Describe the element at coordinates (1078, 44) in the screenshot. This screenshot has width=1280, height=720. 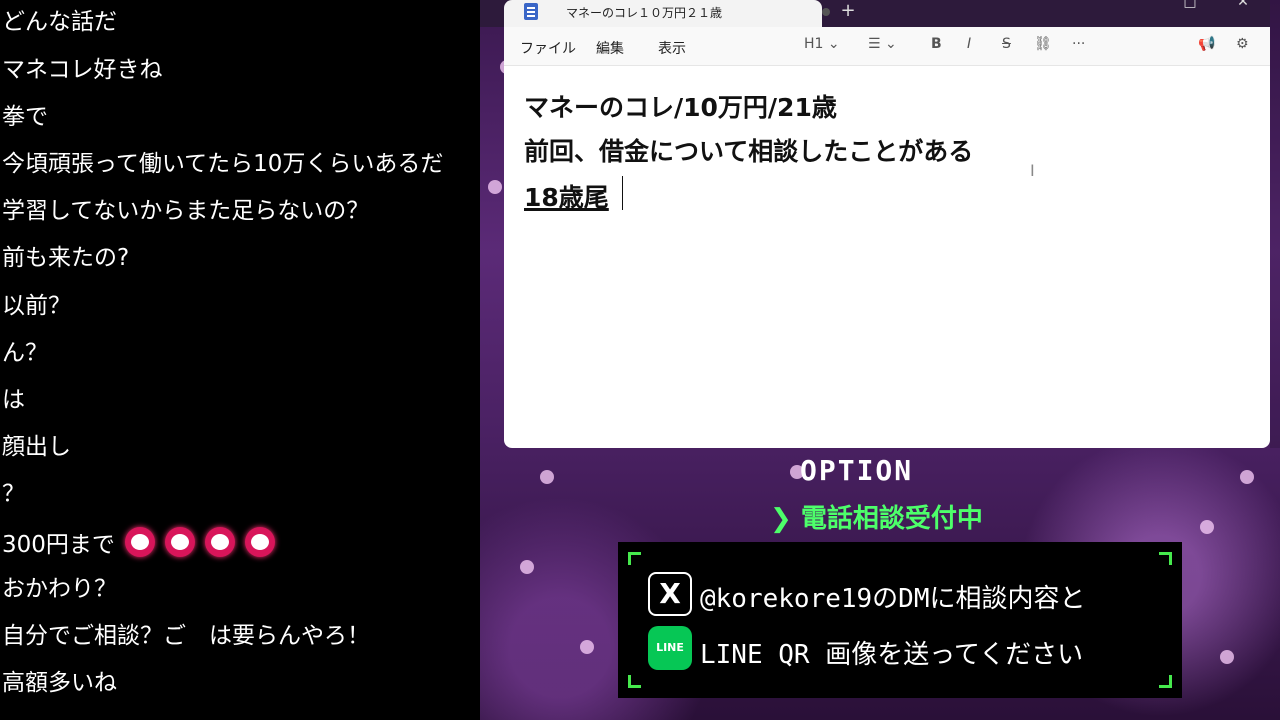
I see `more-button: ···` at that location.